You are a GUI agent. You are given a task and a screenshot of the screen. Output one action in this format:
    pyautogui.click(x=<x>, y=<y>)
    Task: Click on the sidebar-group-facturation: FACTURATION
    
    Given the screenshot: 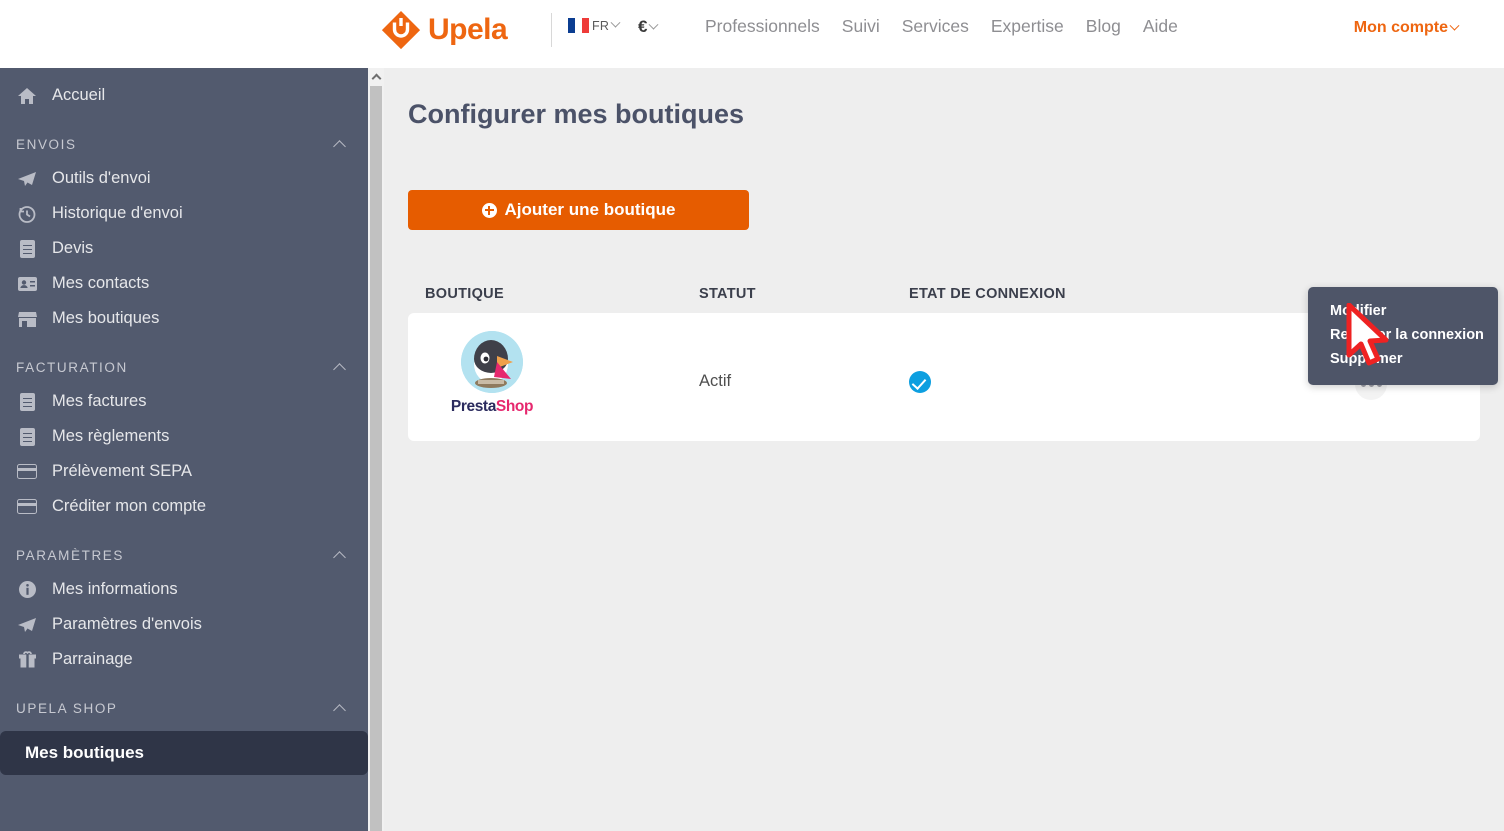 What is the action you would take?
    pyautogui.click(x=184, y=367)
    